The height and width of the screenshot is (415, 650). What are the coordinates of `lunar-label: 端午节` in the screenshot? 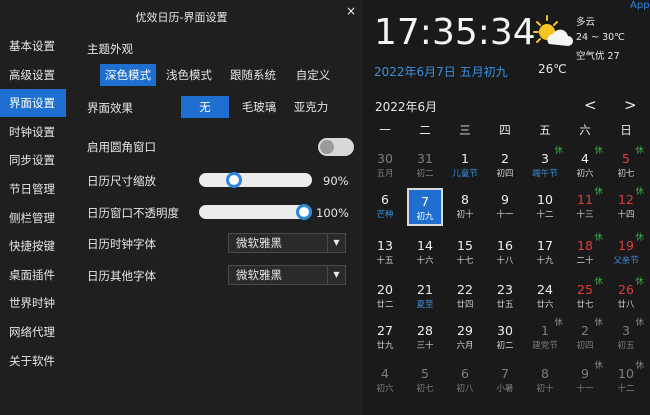 It's located at (545, 174).